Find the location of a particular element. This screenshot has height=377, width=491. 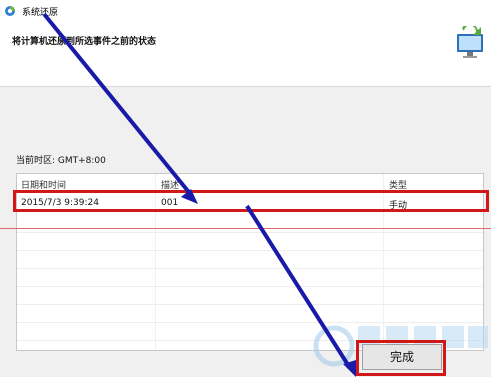

red-annotation-line is located at coordinates (245, 228).